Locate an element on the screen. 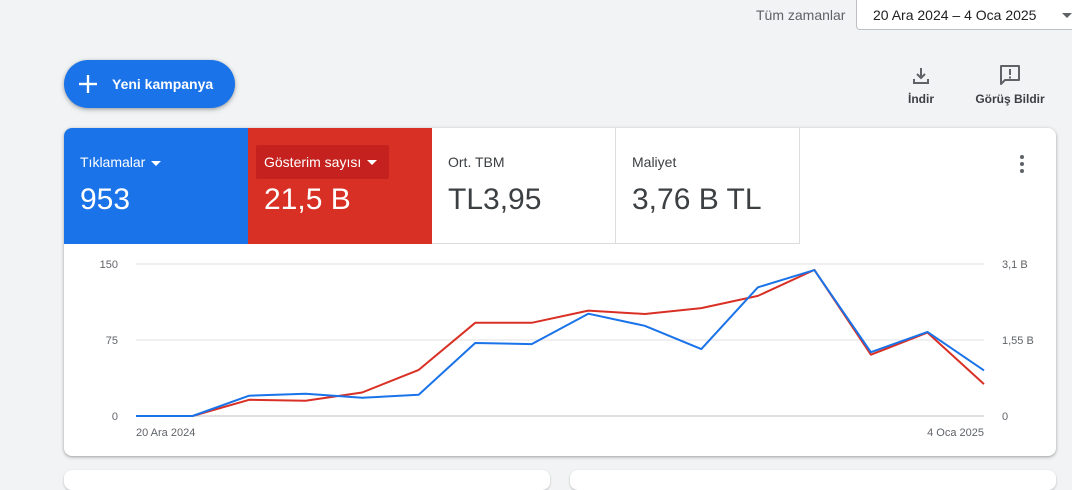 The height and width of the screenshot is (490, 1072). y-right-tick-label: 3,1 B is located at coordinates (1015, 265).